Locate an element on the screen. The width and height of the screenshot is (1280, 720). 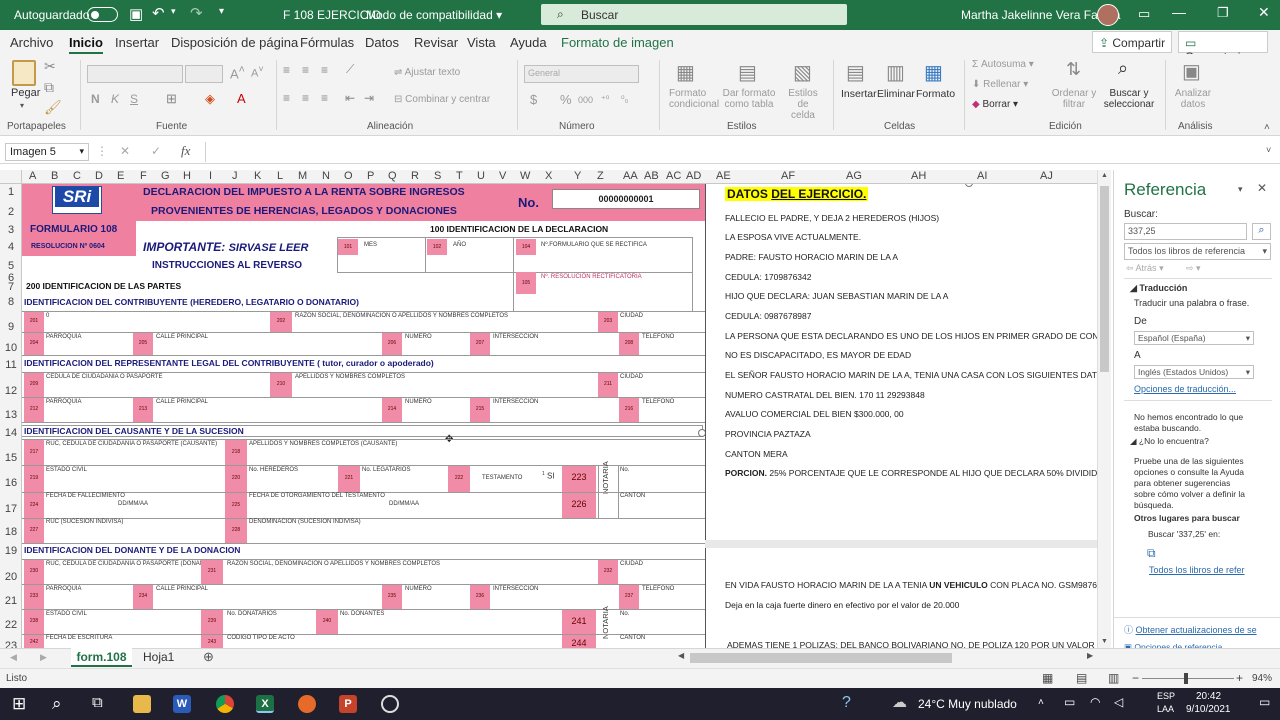
row-header: 5 is located at coordinates (11, 266).